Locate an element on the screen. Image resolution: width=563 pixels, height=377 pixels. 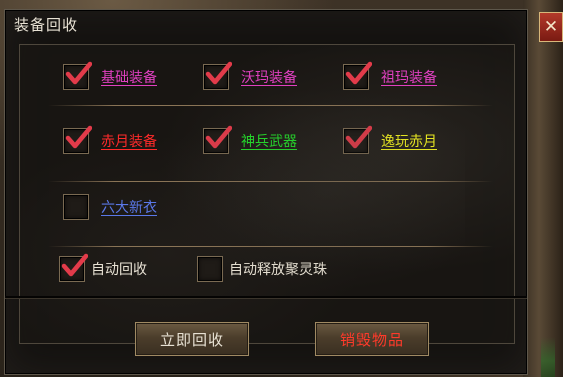
close-button: ✕ is located at coordinates (551, 27).